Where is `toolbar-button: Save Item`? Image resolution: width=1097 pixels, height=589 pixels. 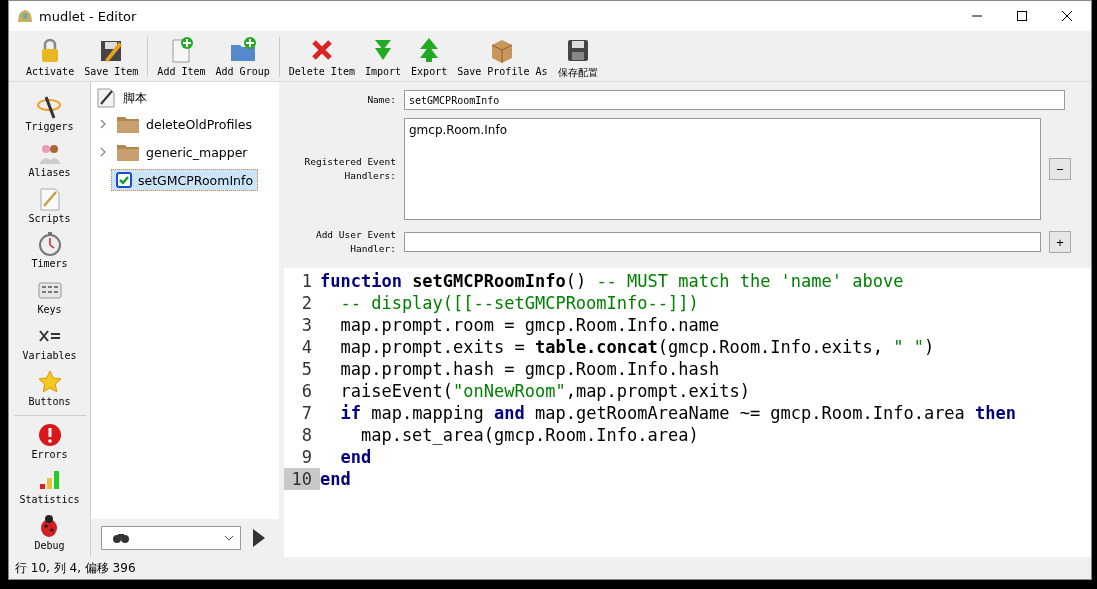
toolbar-button: Save Item is located at coordinates (111, 54).